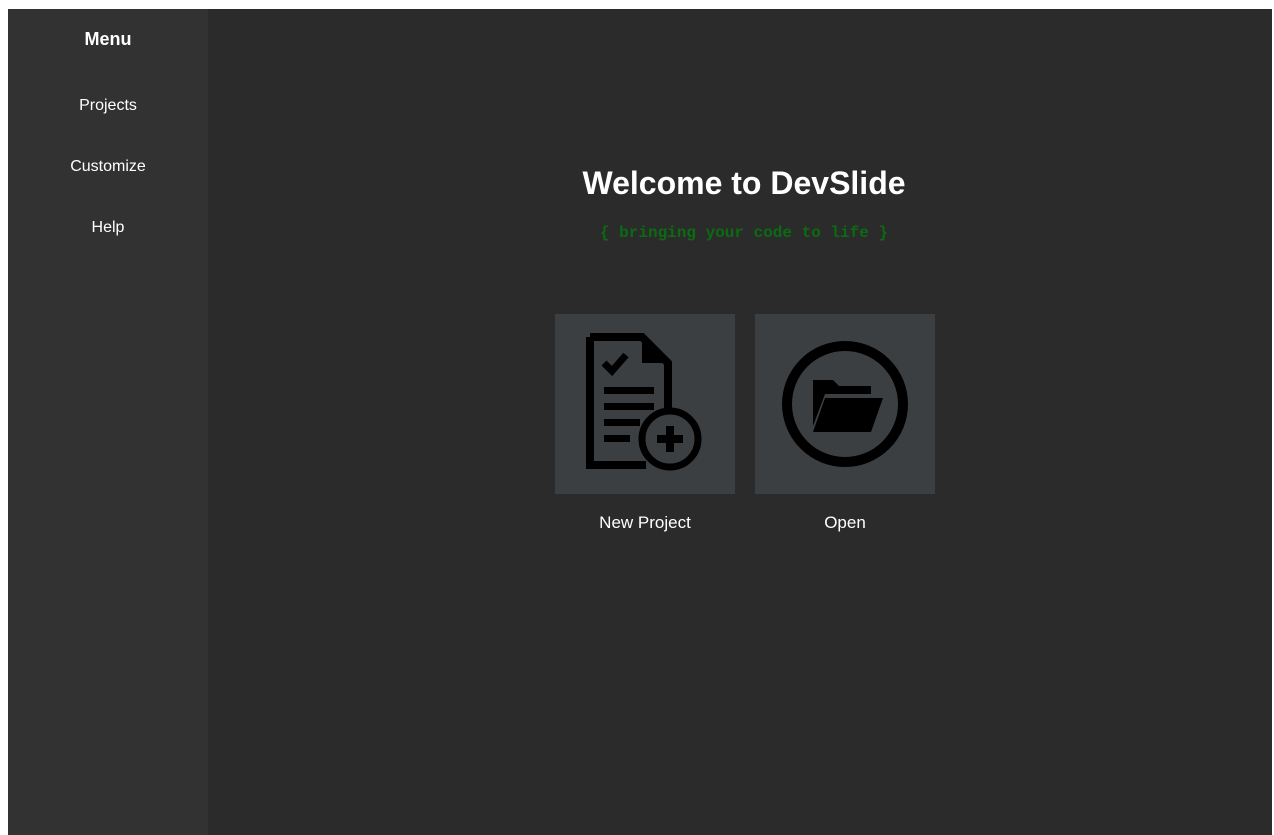  I want to click on sidebar-item-customize: Customize, so click(108, 167).